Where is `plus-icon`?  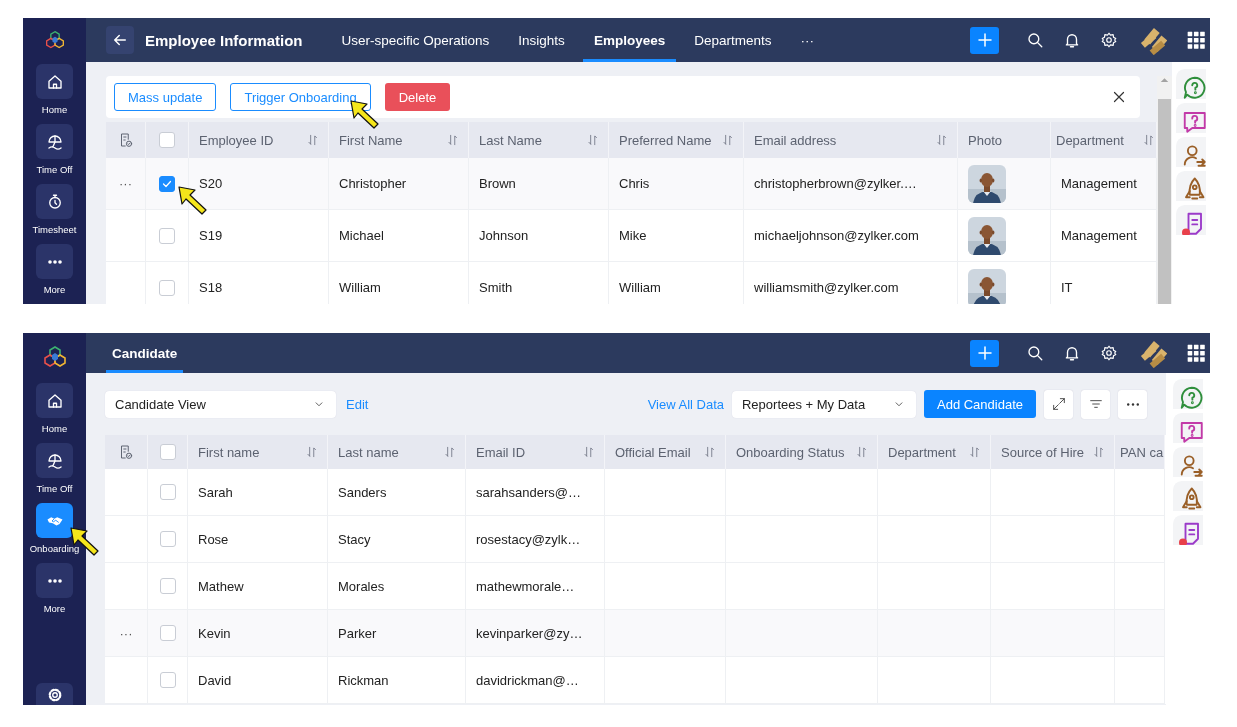 plus-icon is located at coordinates (984, 353).